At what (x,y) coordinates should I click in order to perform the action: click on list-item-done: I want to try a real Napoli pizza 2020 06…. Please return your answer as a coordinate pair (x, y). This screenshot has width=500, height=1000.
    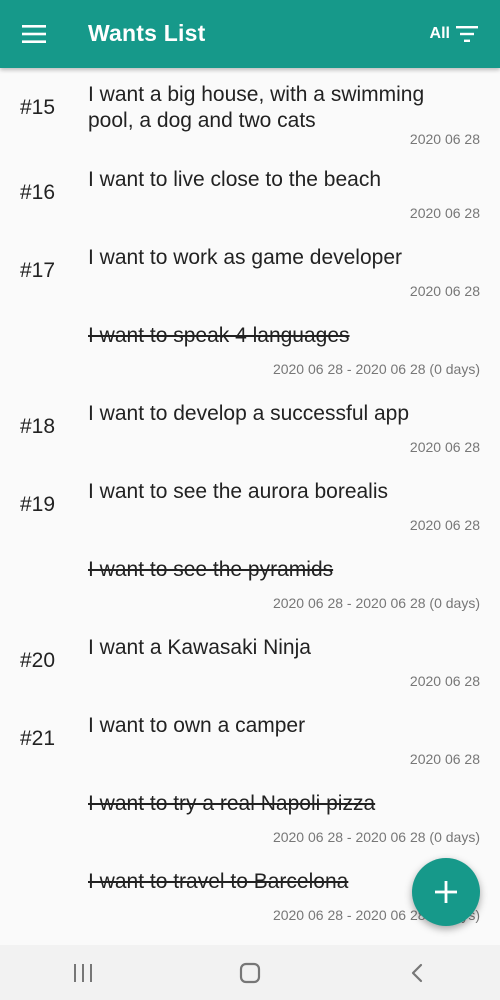
    Looking at the image, I should click on (250, 816).